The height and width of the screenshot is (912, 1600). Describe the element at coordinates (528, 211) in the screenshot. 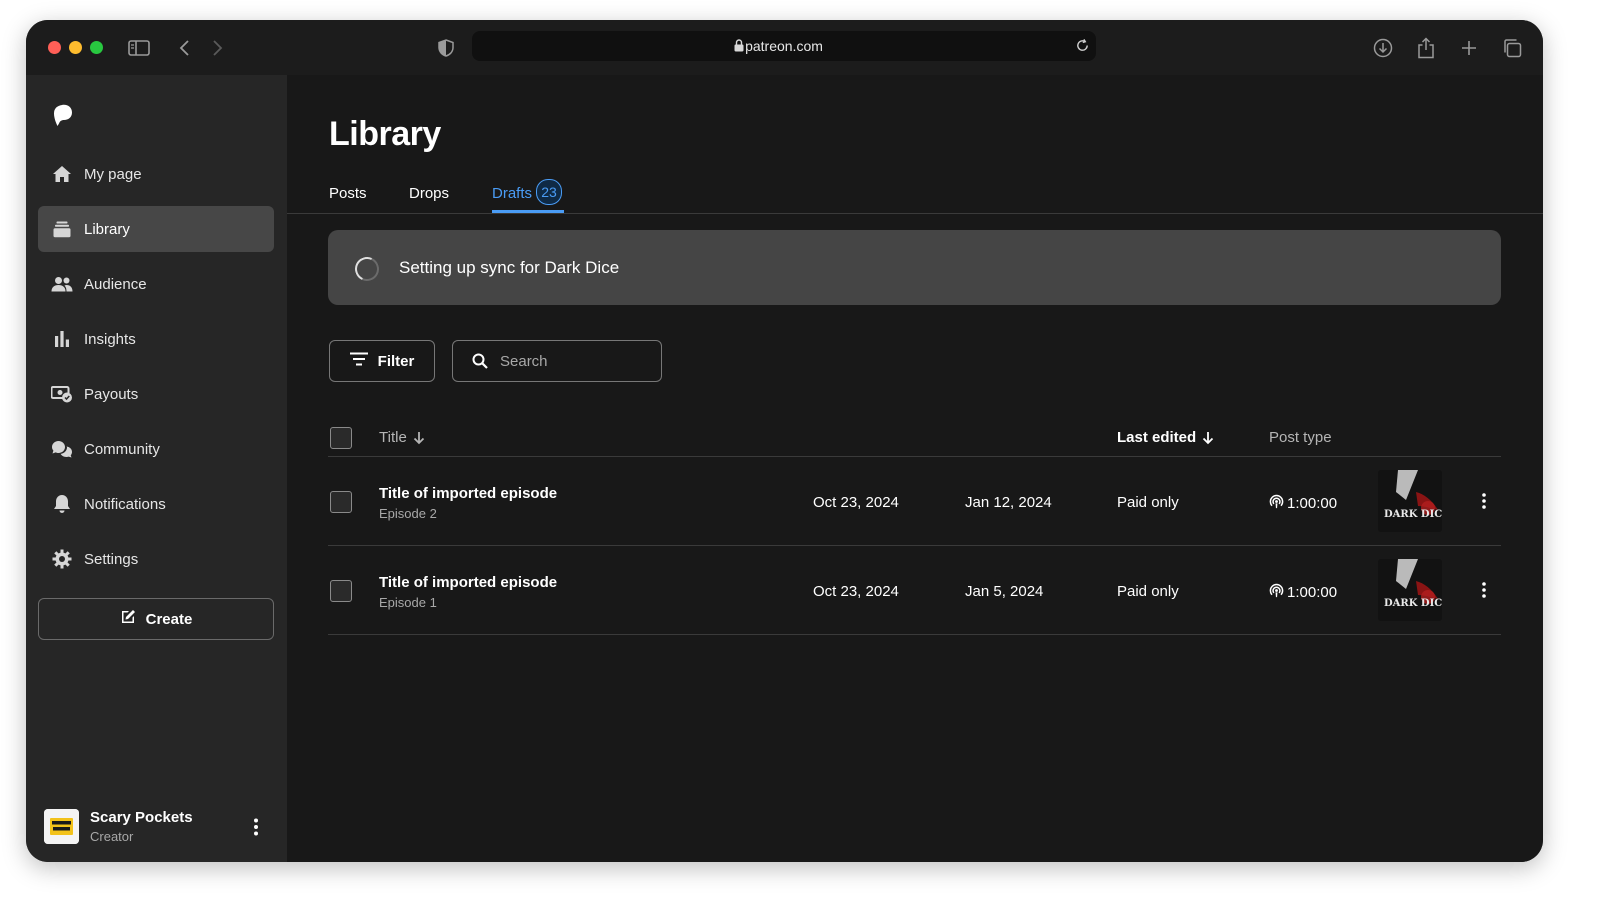

I see `active-tab-indicator` at that location.